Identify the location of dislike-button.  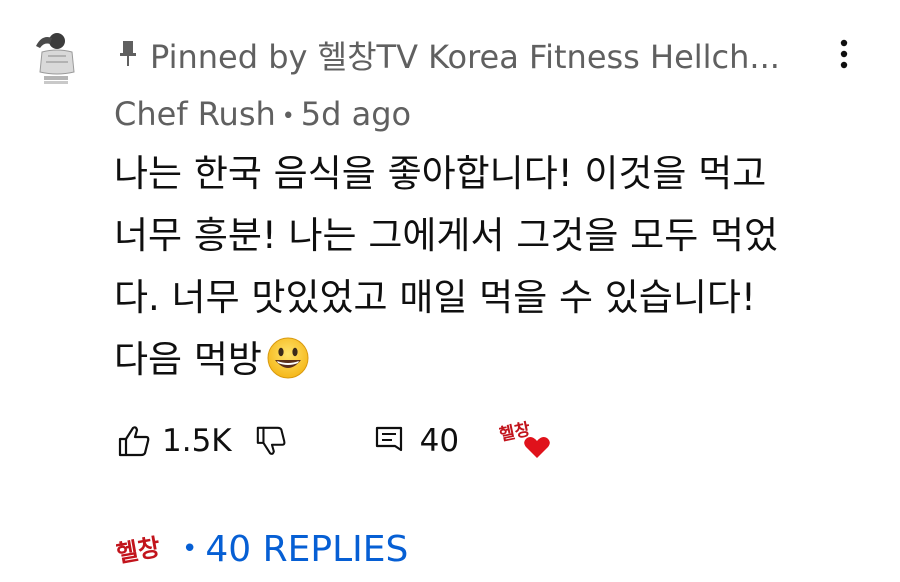
(271, 441).